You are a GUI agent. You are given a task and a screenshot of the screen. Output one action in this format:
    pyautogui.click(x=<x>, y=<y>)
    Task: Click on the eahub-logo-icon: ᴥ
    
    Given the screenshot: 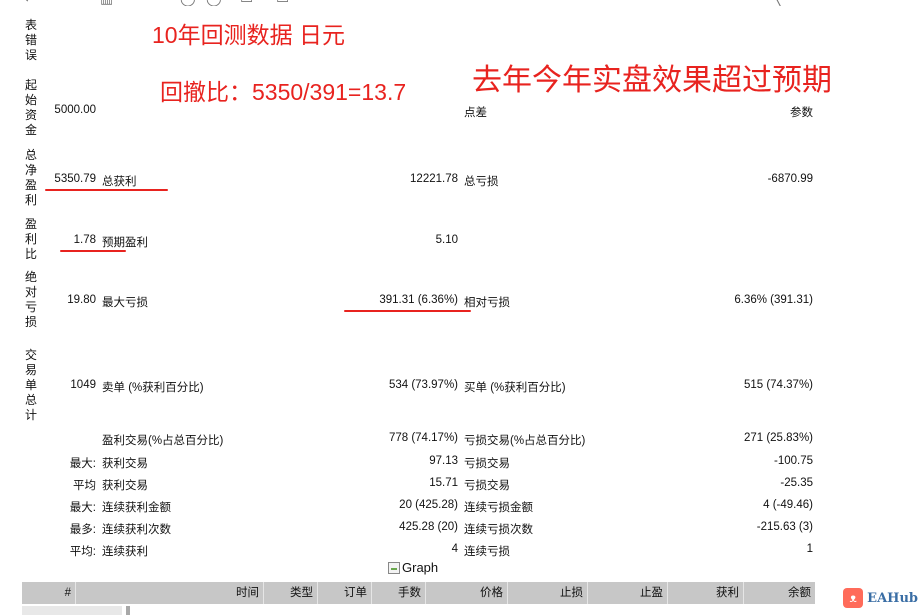 What is the action you would take?
    pyautogui.click(x=853, y=598)
    